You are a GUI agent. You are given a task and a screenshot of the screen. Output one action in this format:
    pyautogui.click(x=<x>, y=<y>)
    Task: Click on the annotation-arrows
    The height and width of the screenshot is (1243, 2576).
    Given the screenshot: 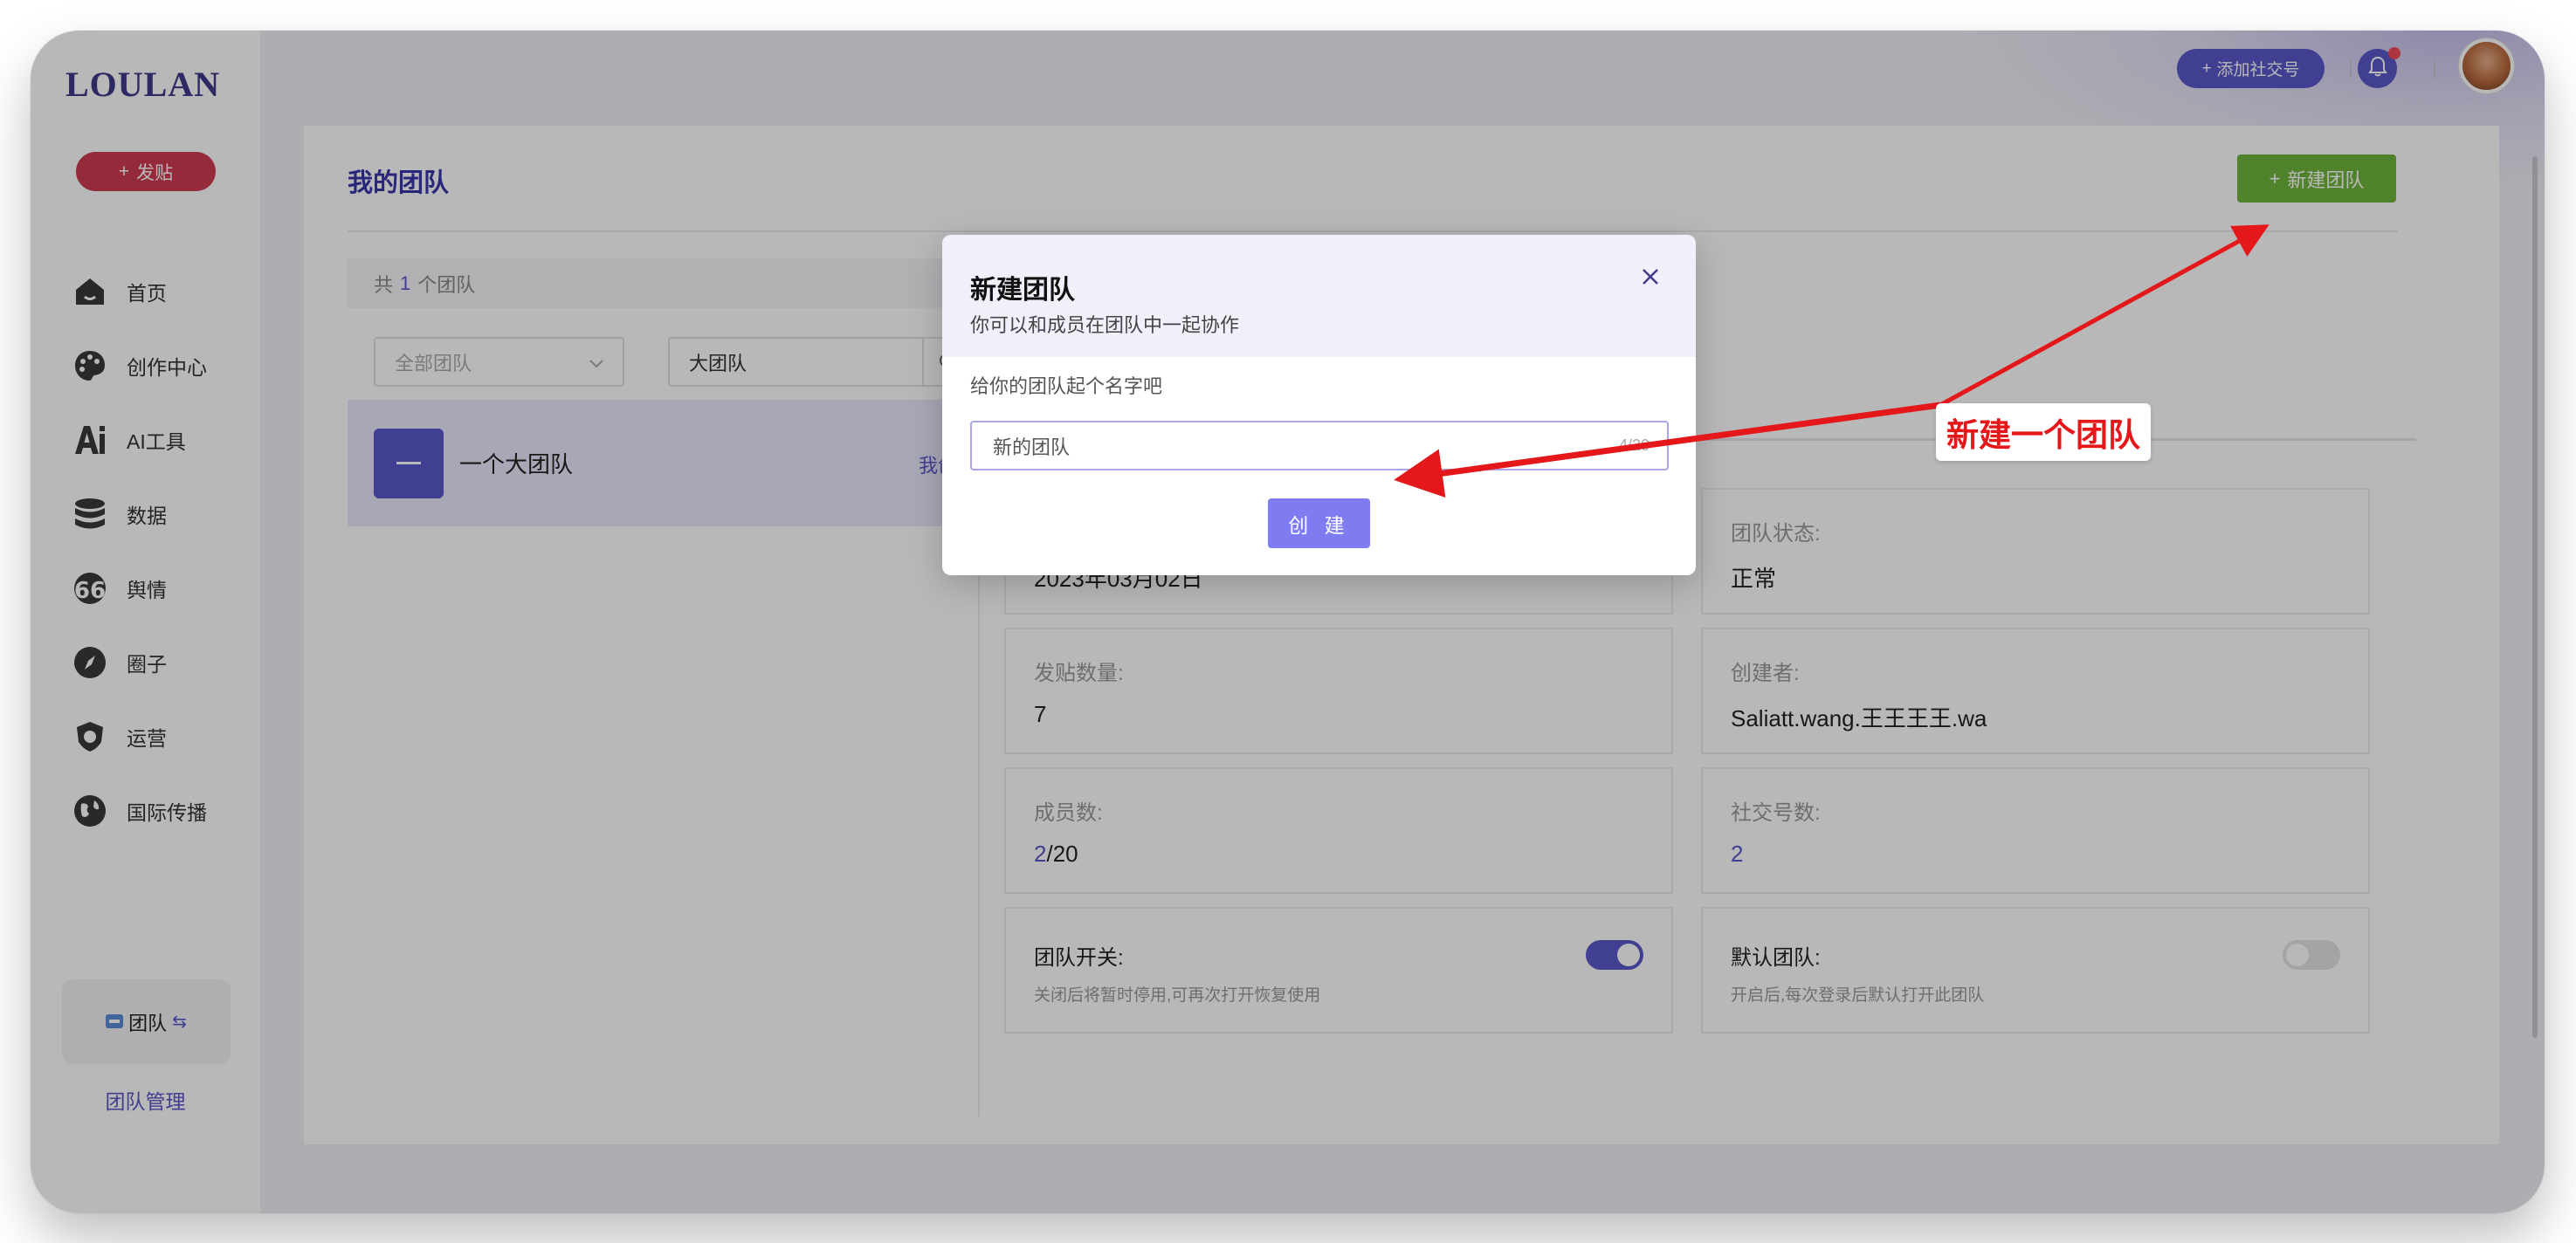 What is the action you would take?
    pyautogui.click(x=1831, y=361)
    